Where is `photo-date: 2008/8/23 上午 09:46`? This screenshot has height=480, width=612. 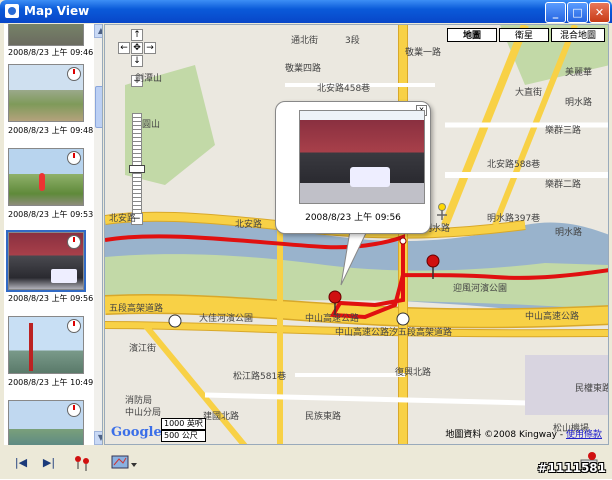
photo-date: 2008/8/23 上午 09:46 is located at coordinates (51, 52).